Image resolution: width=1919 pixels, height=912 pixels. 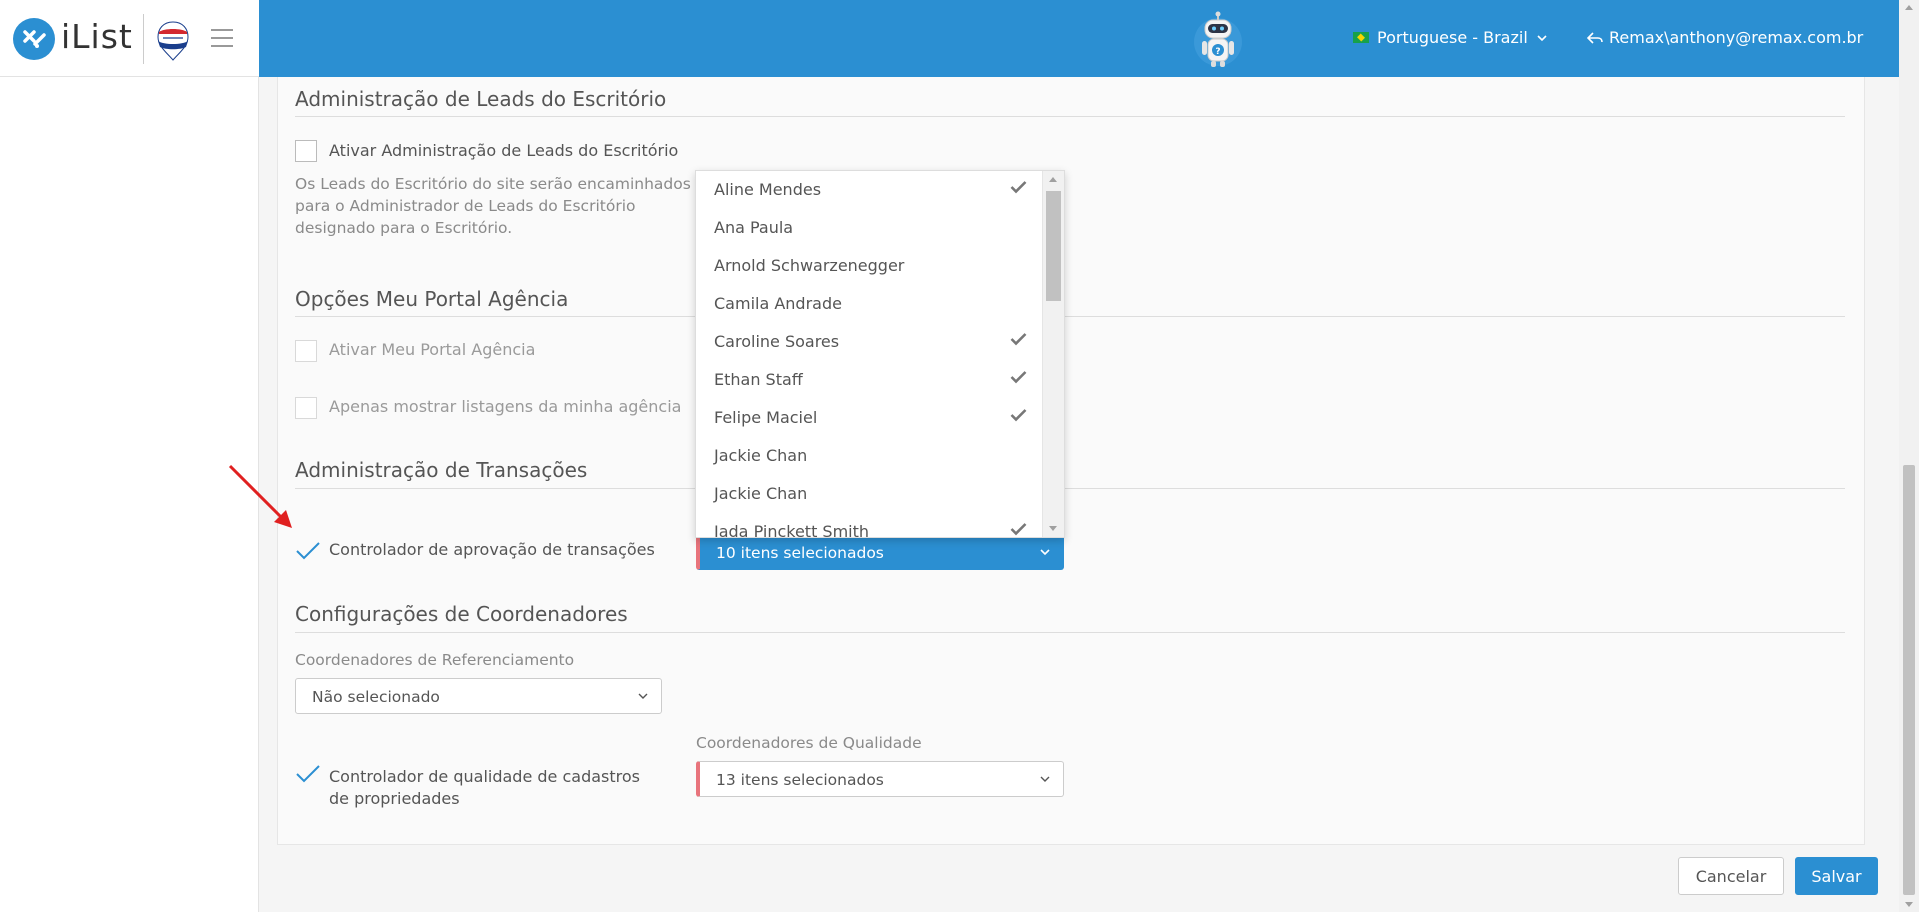 What do you see at coordinates (766, 417) in the screenshot?
I see `option-name: Felipe Maciel` at bounding box center [766, 417].